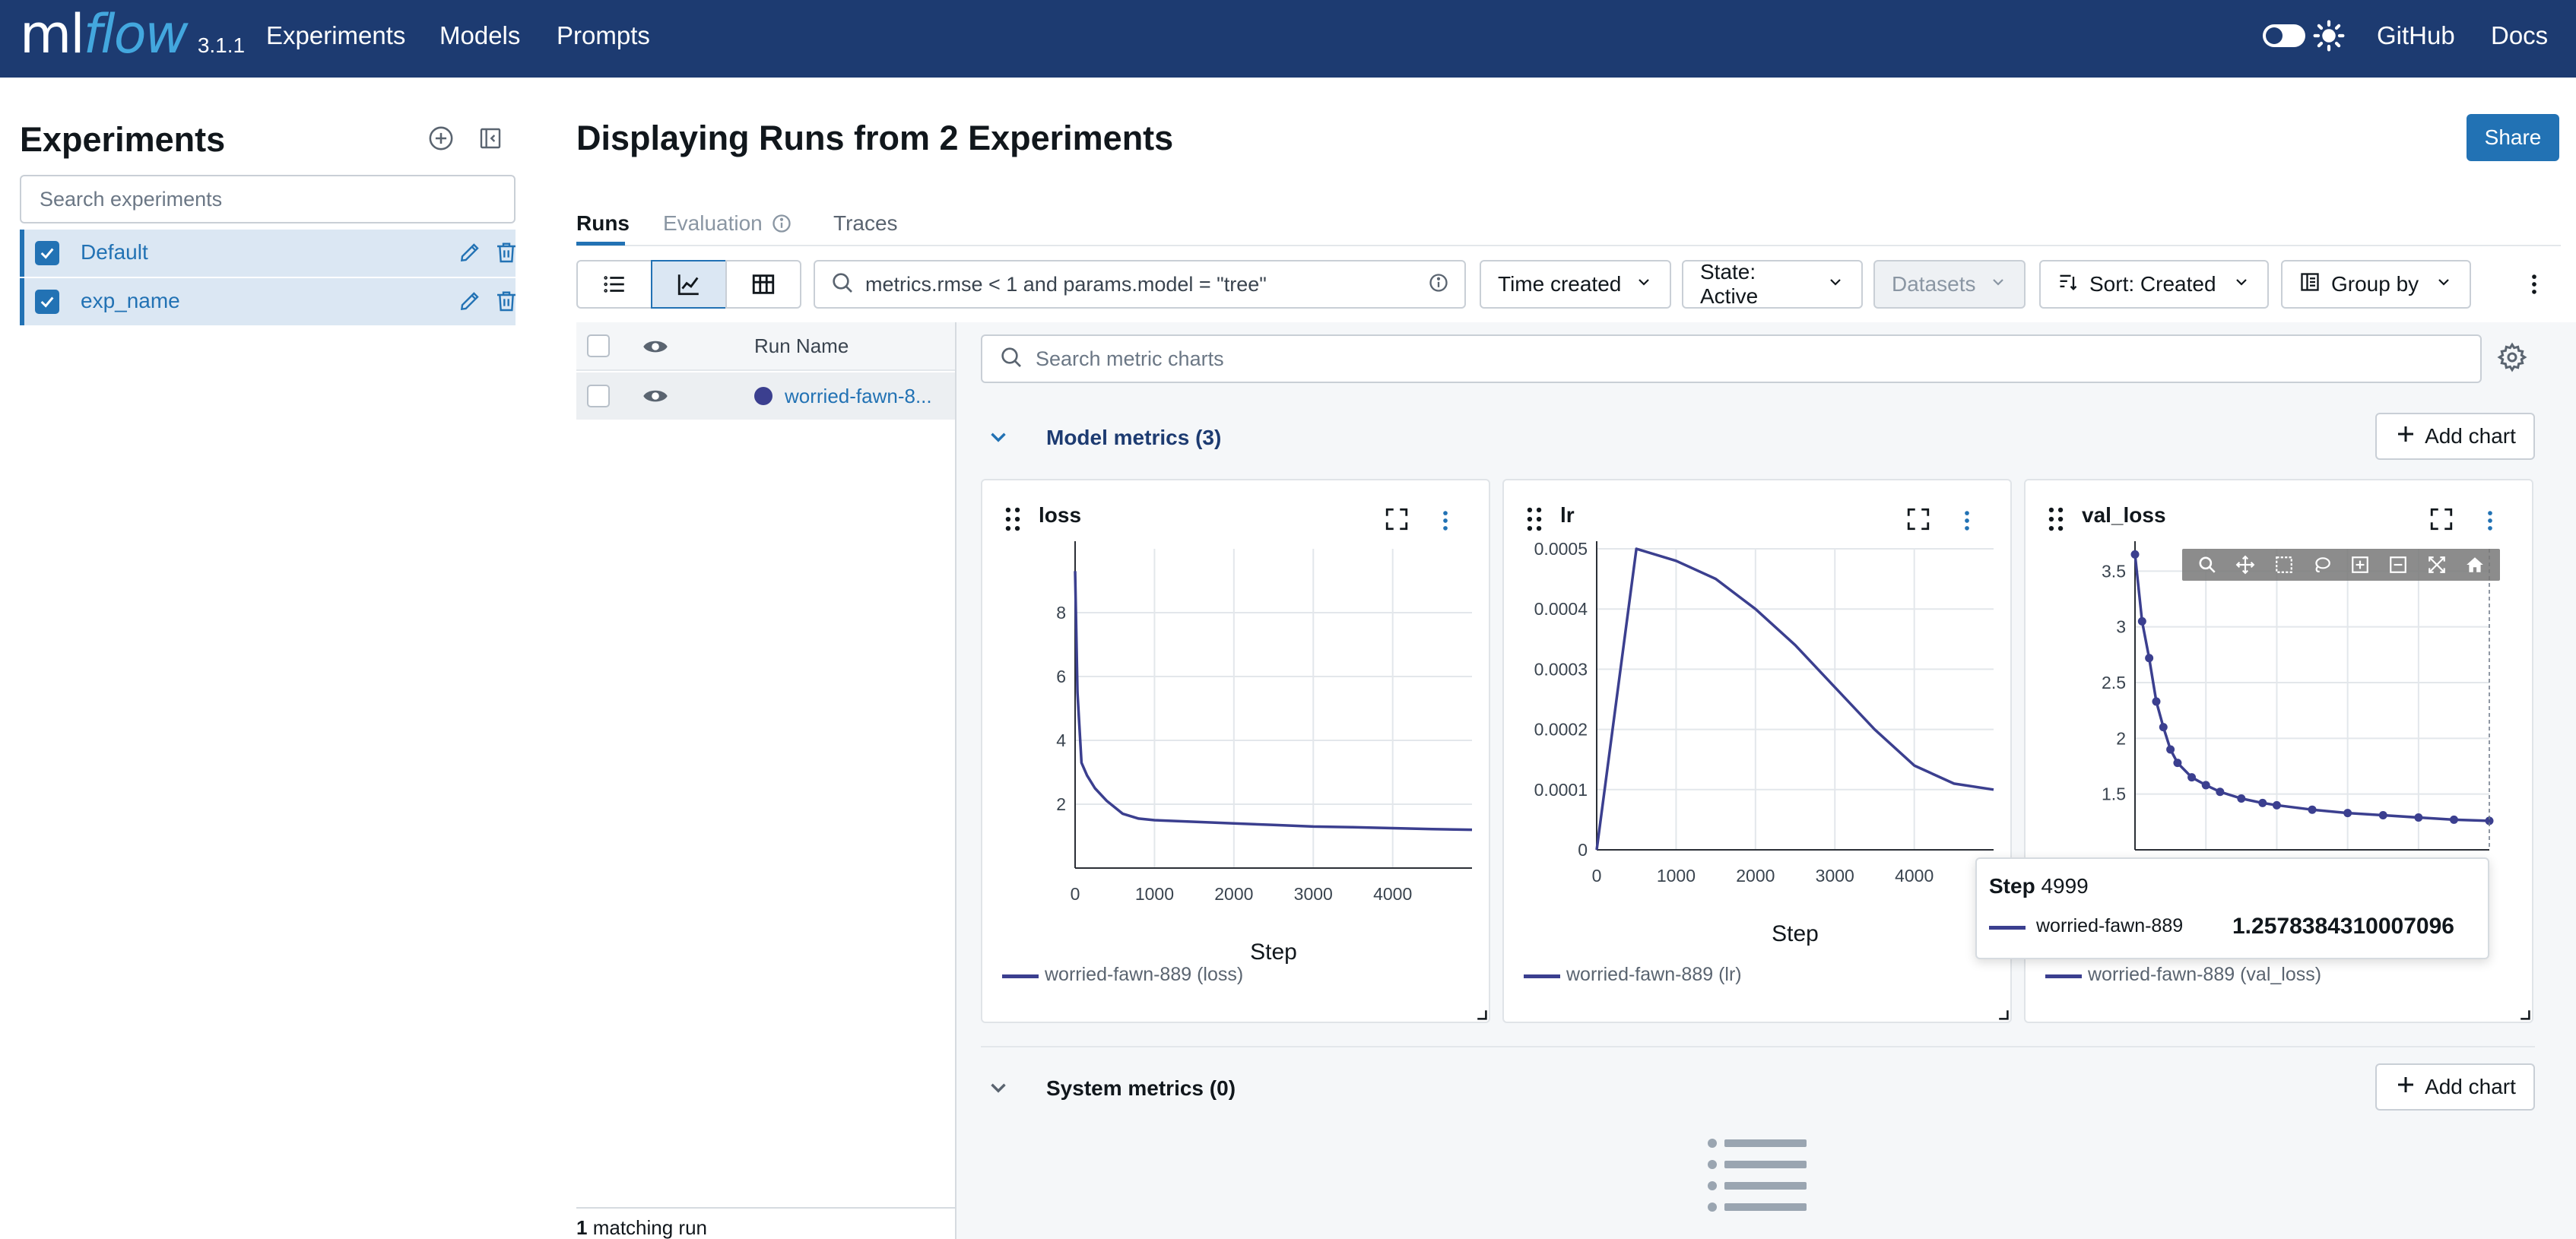 The image size is (2576, 1239). Describe the element at coordinates (2310, 284) in the screenshot. I see `group-icon` at that location.